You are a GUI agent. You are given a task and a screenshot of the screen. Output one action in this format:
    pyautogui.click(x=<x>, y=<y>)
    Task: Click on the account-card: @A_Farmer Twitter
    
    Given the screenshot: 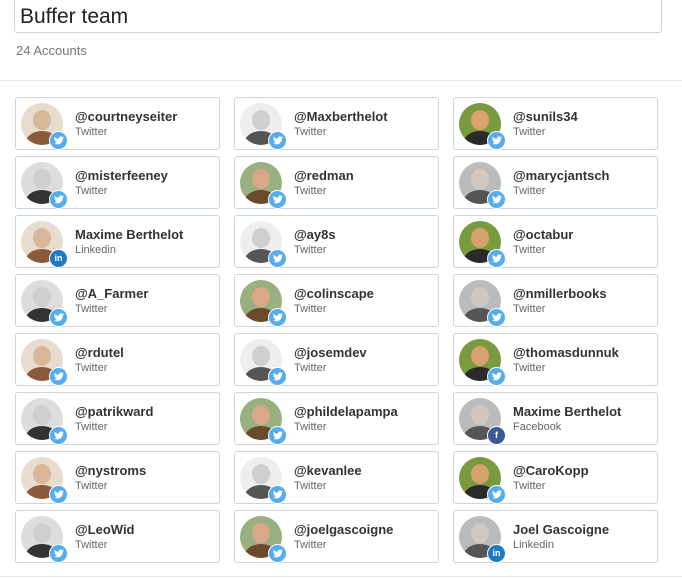 What is the action you would take?
    pyautogui.click(x=117, y=300)
    